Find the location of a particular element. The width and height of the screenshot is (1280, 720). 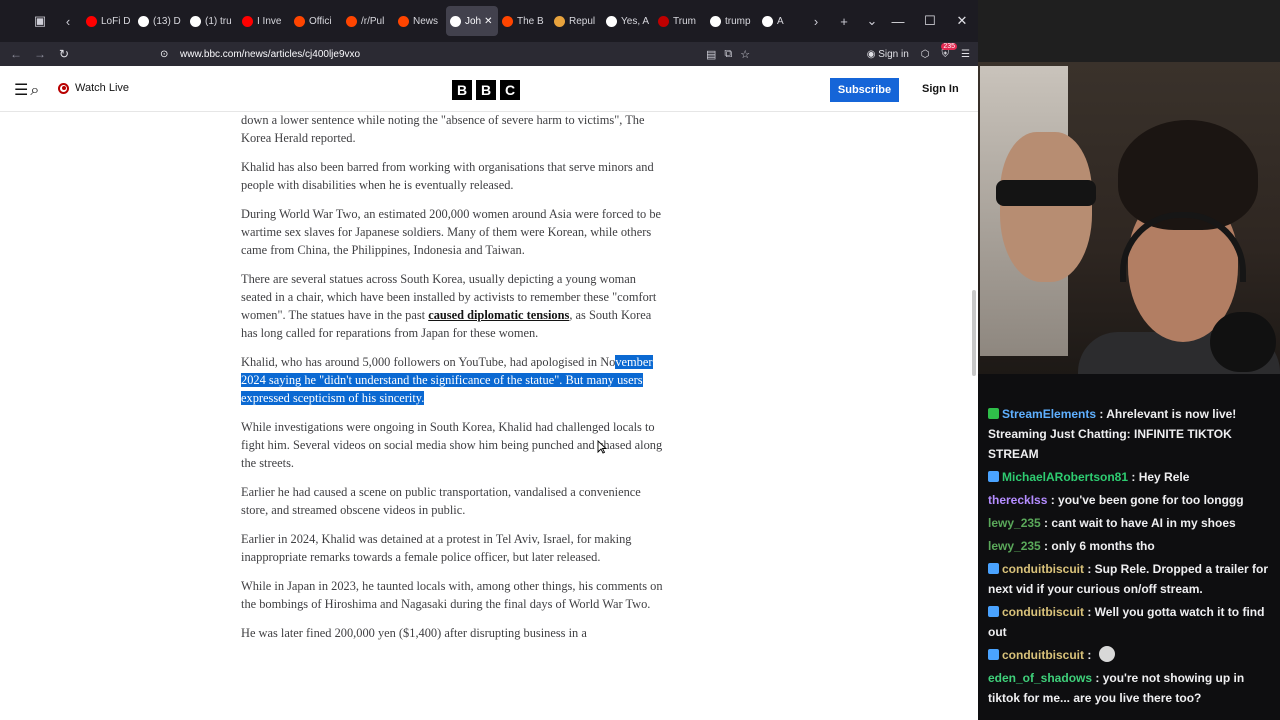

browser-tab: trump is located at coordinates (732, 21).